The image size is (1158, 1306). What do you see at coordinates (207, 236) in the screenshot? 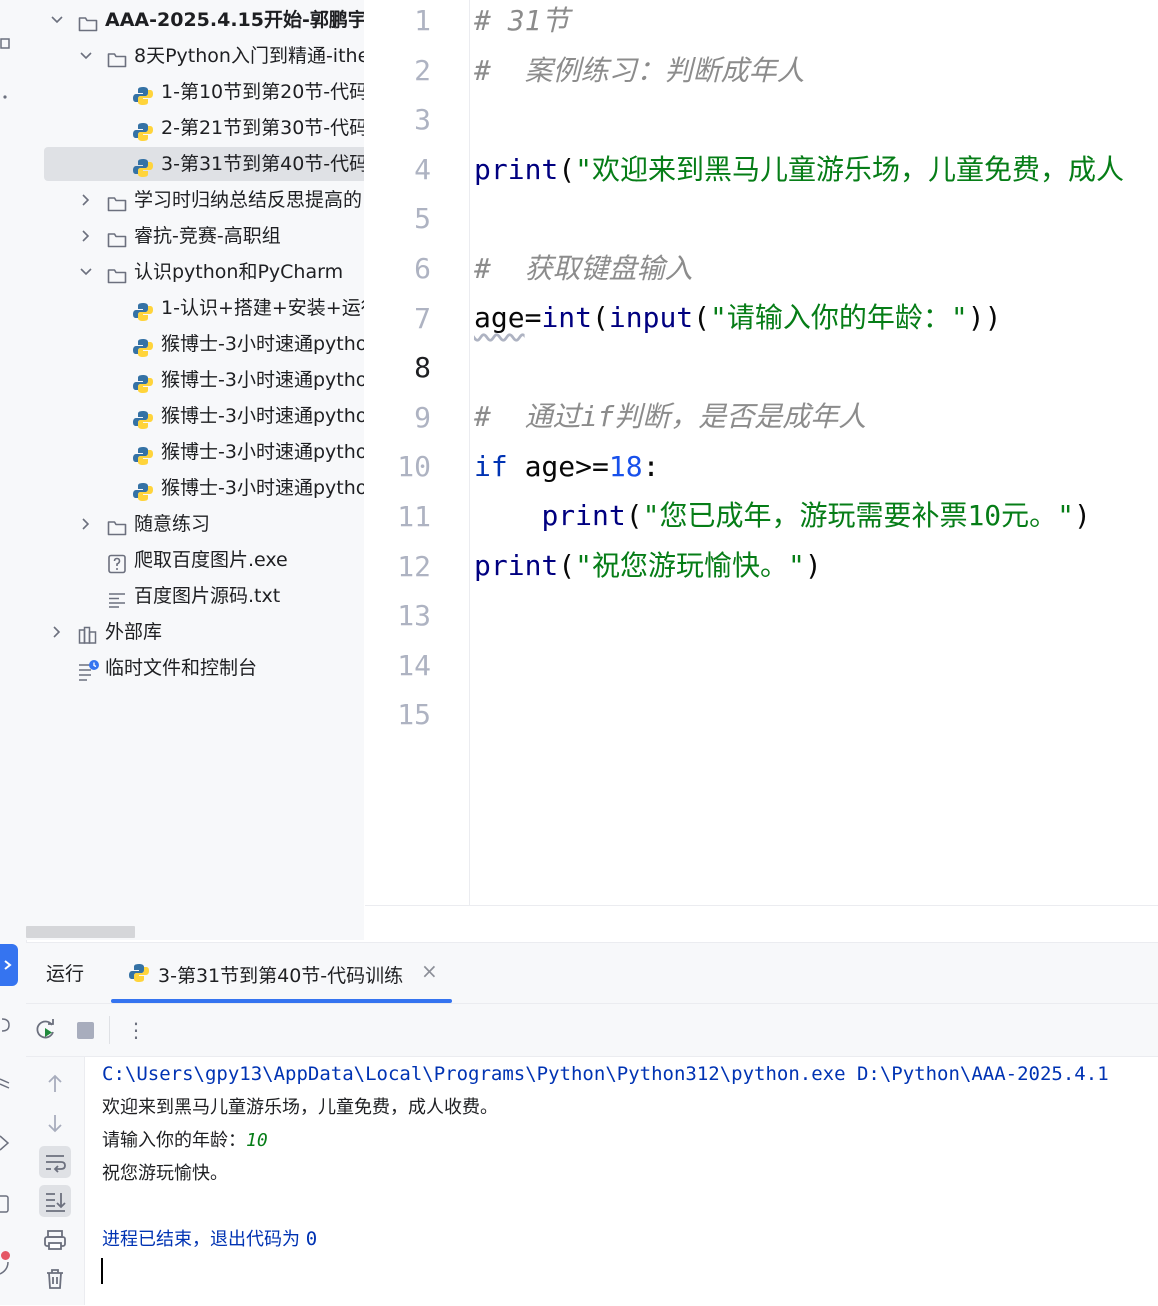
I see `tree-item-label: 睿抗-竞赛-高职组` at bounding box center [207, 236].